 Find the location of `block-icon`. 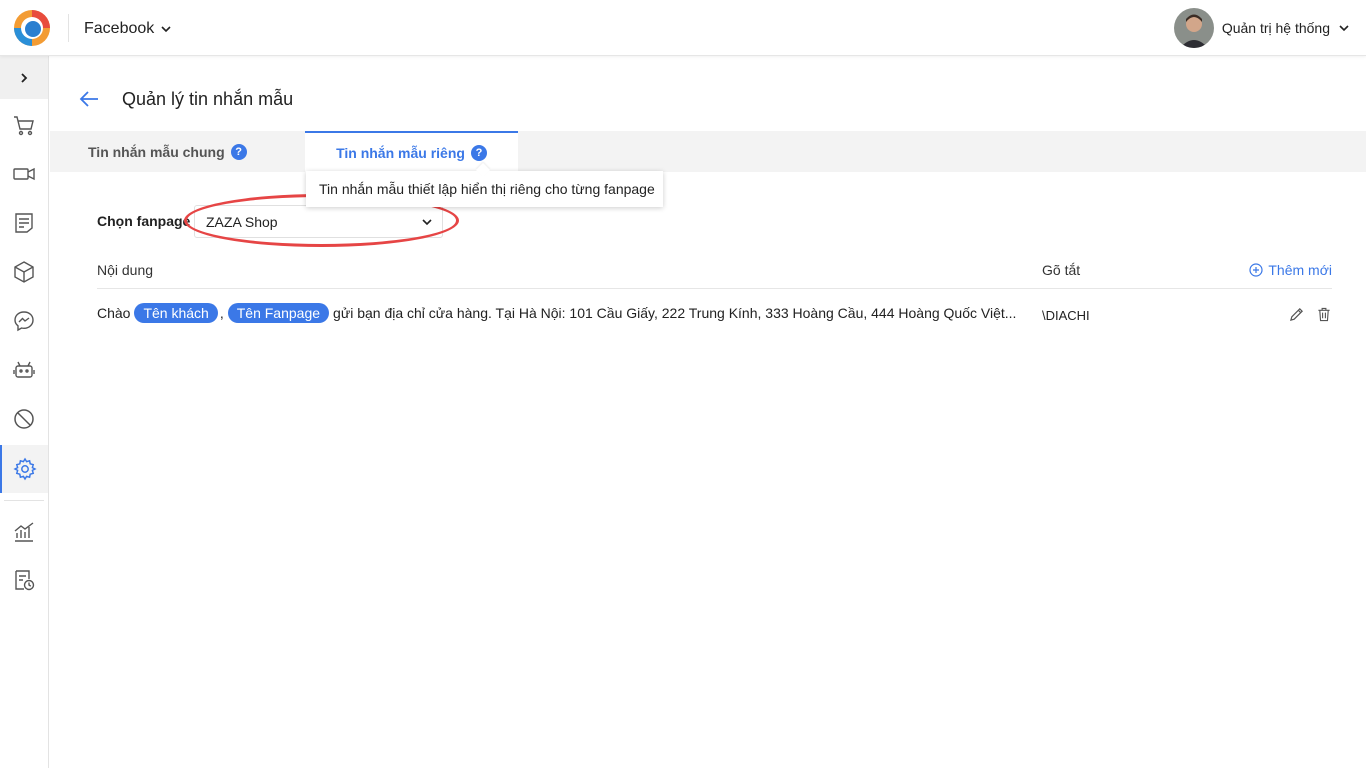

block-icon is located at coordinates (24, 419).